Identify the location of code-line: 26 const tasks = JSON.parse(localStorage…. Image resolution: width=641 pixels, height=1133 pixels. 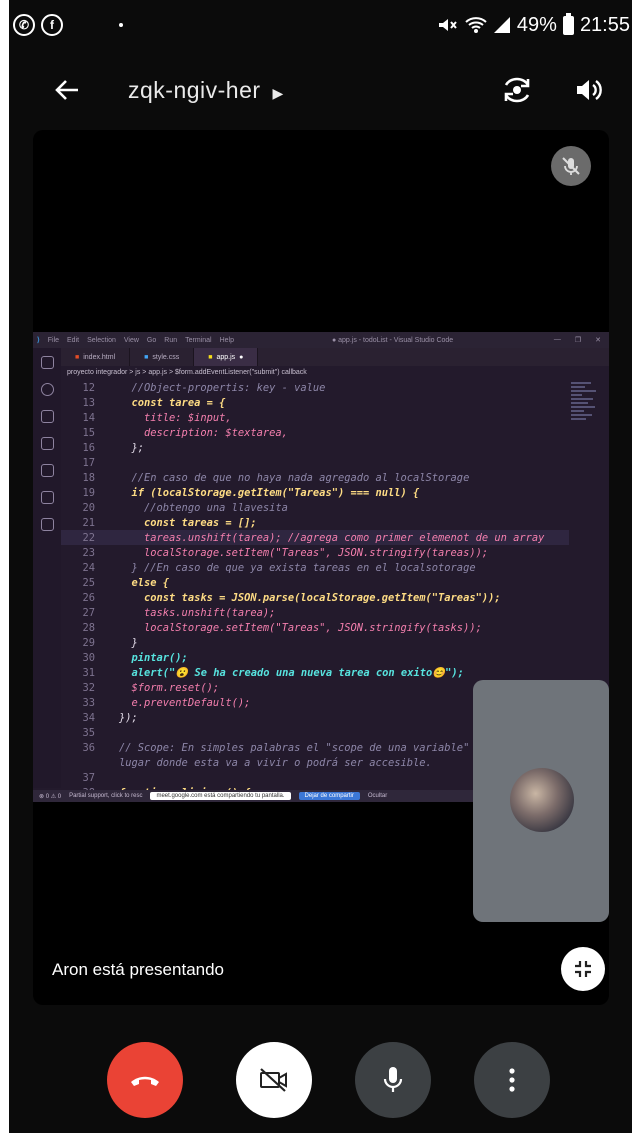
(315, 597).